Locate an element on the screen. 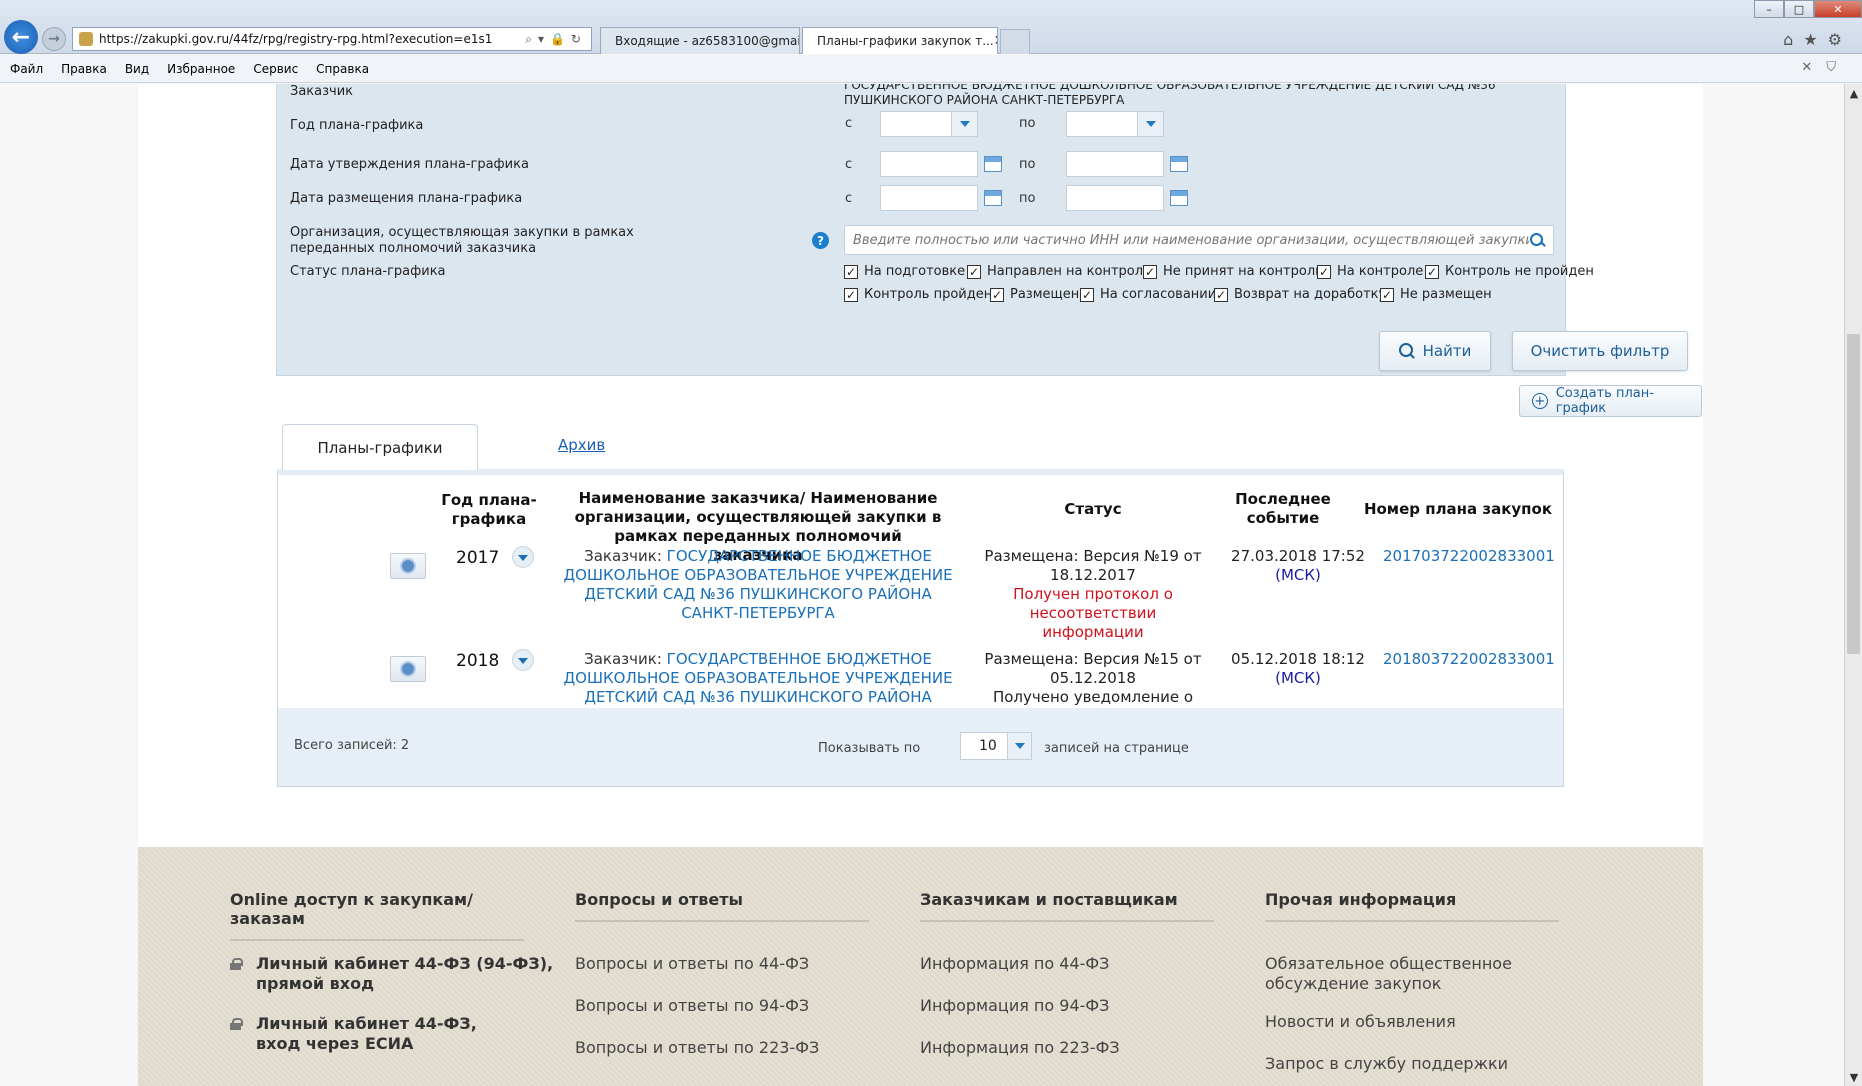 The width and height of the screenshot is (1862, 1086). status-checkbox: ✓ Контроль пройден is located at coordinates (918, 294).